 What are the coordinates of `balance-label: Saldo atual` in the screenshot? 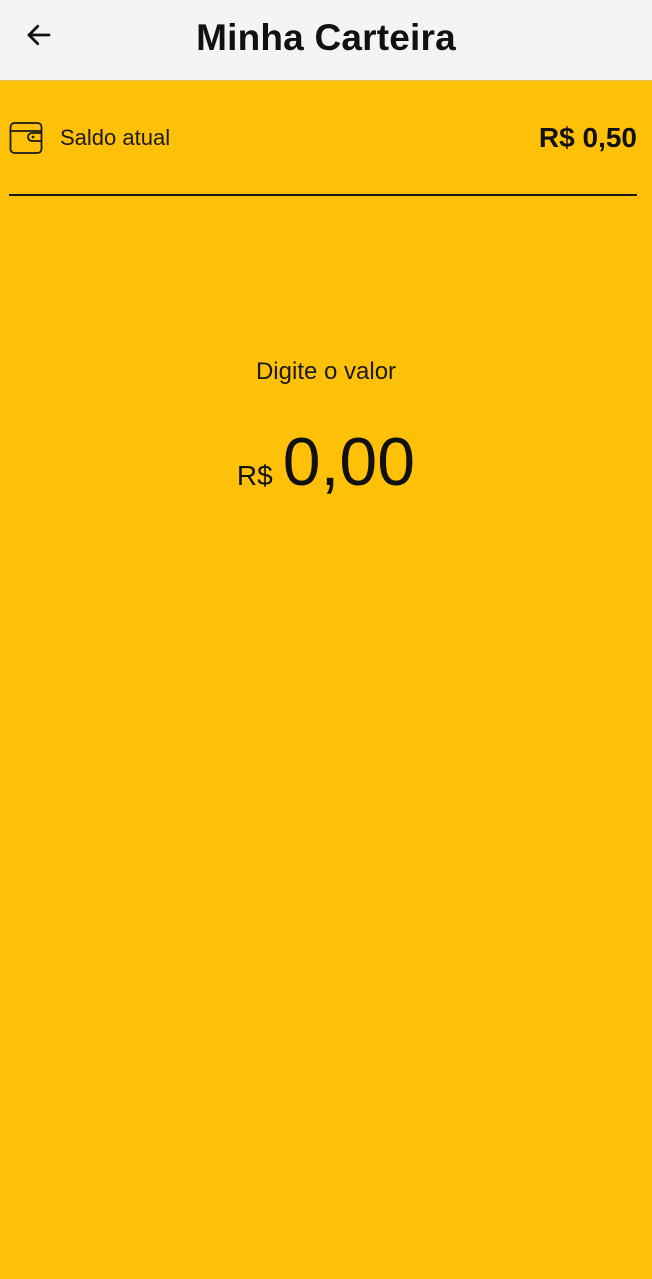 It's located at (115, 137).